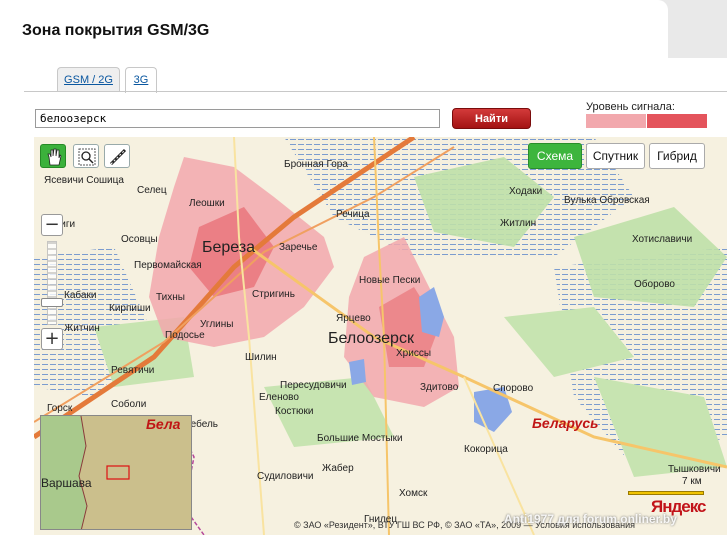 The height and width of the screenshot is (543, 727). I want to click on place-label: Ярцево, so click(353, 318).